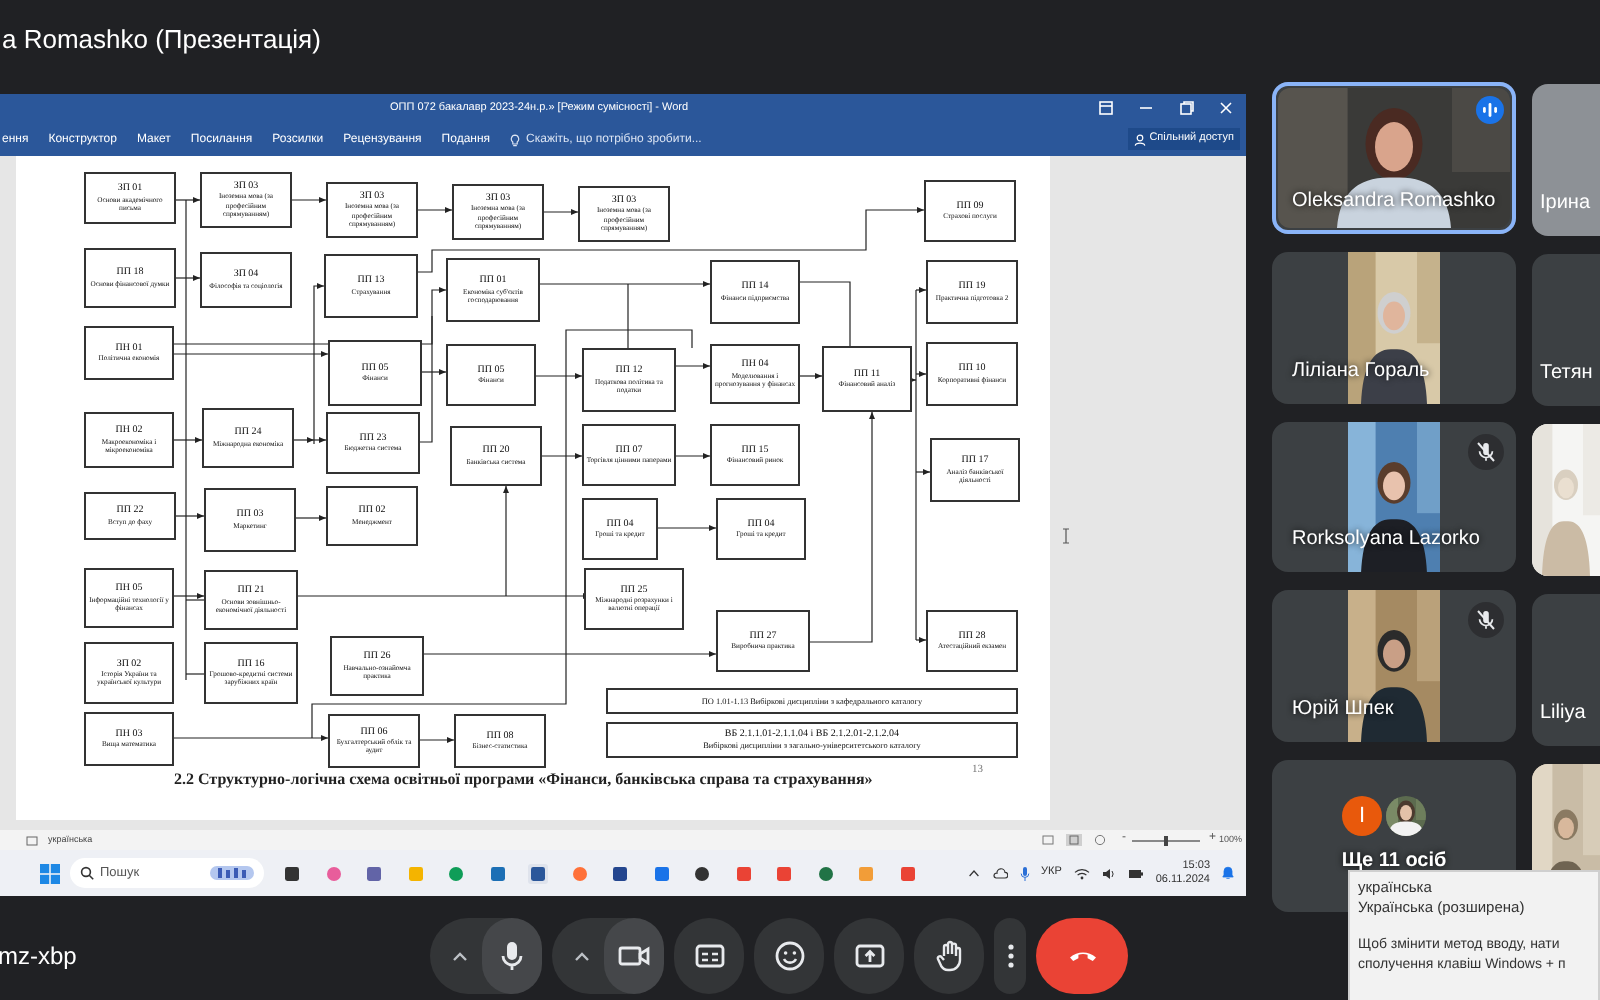 The height and width of the screenshot is (1000, 1600). I want to click on search-icon, so click(87, 873).